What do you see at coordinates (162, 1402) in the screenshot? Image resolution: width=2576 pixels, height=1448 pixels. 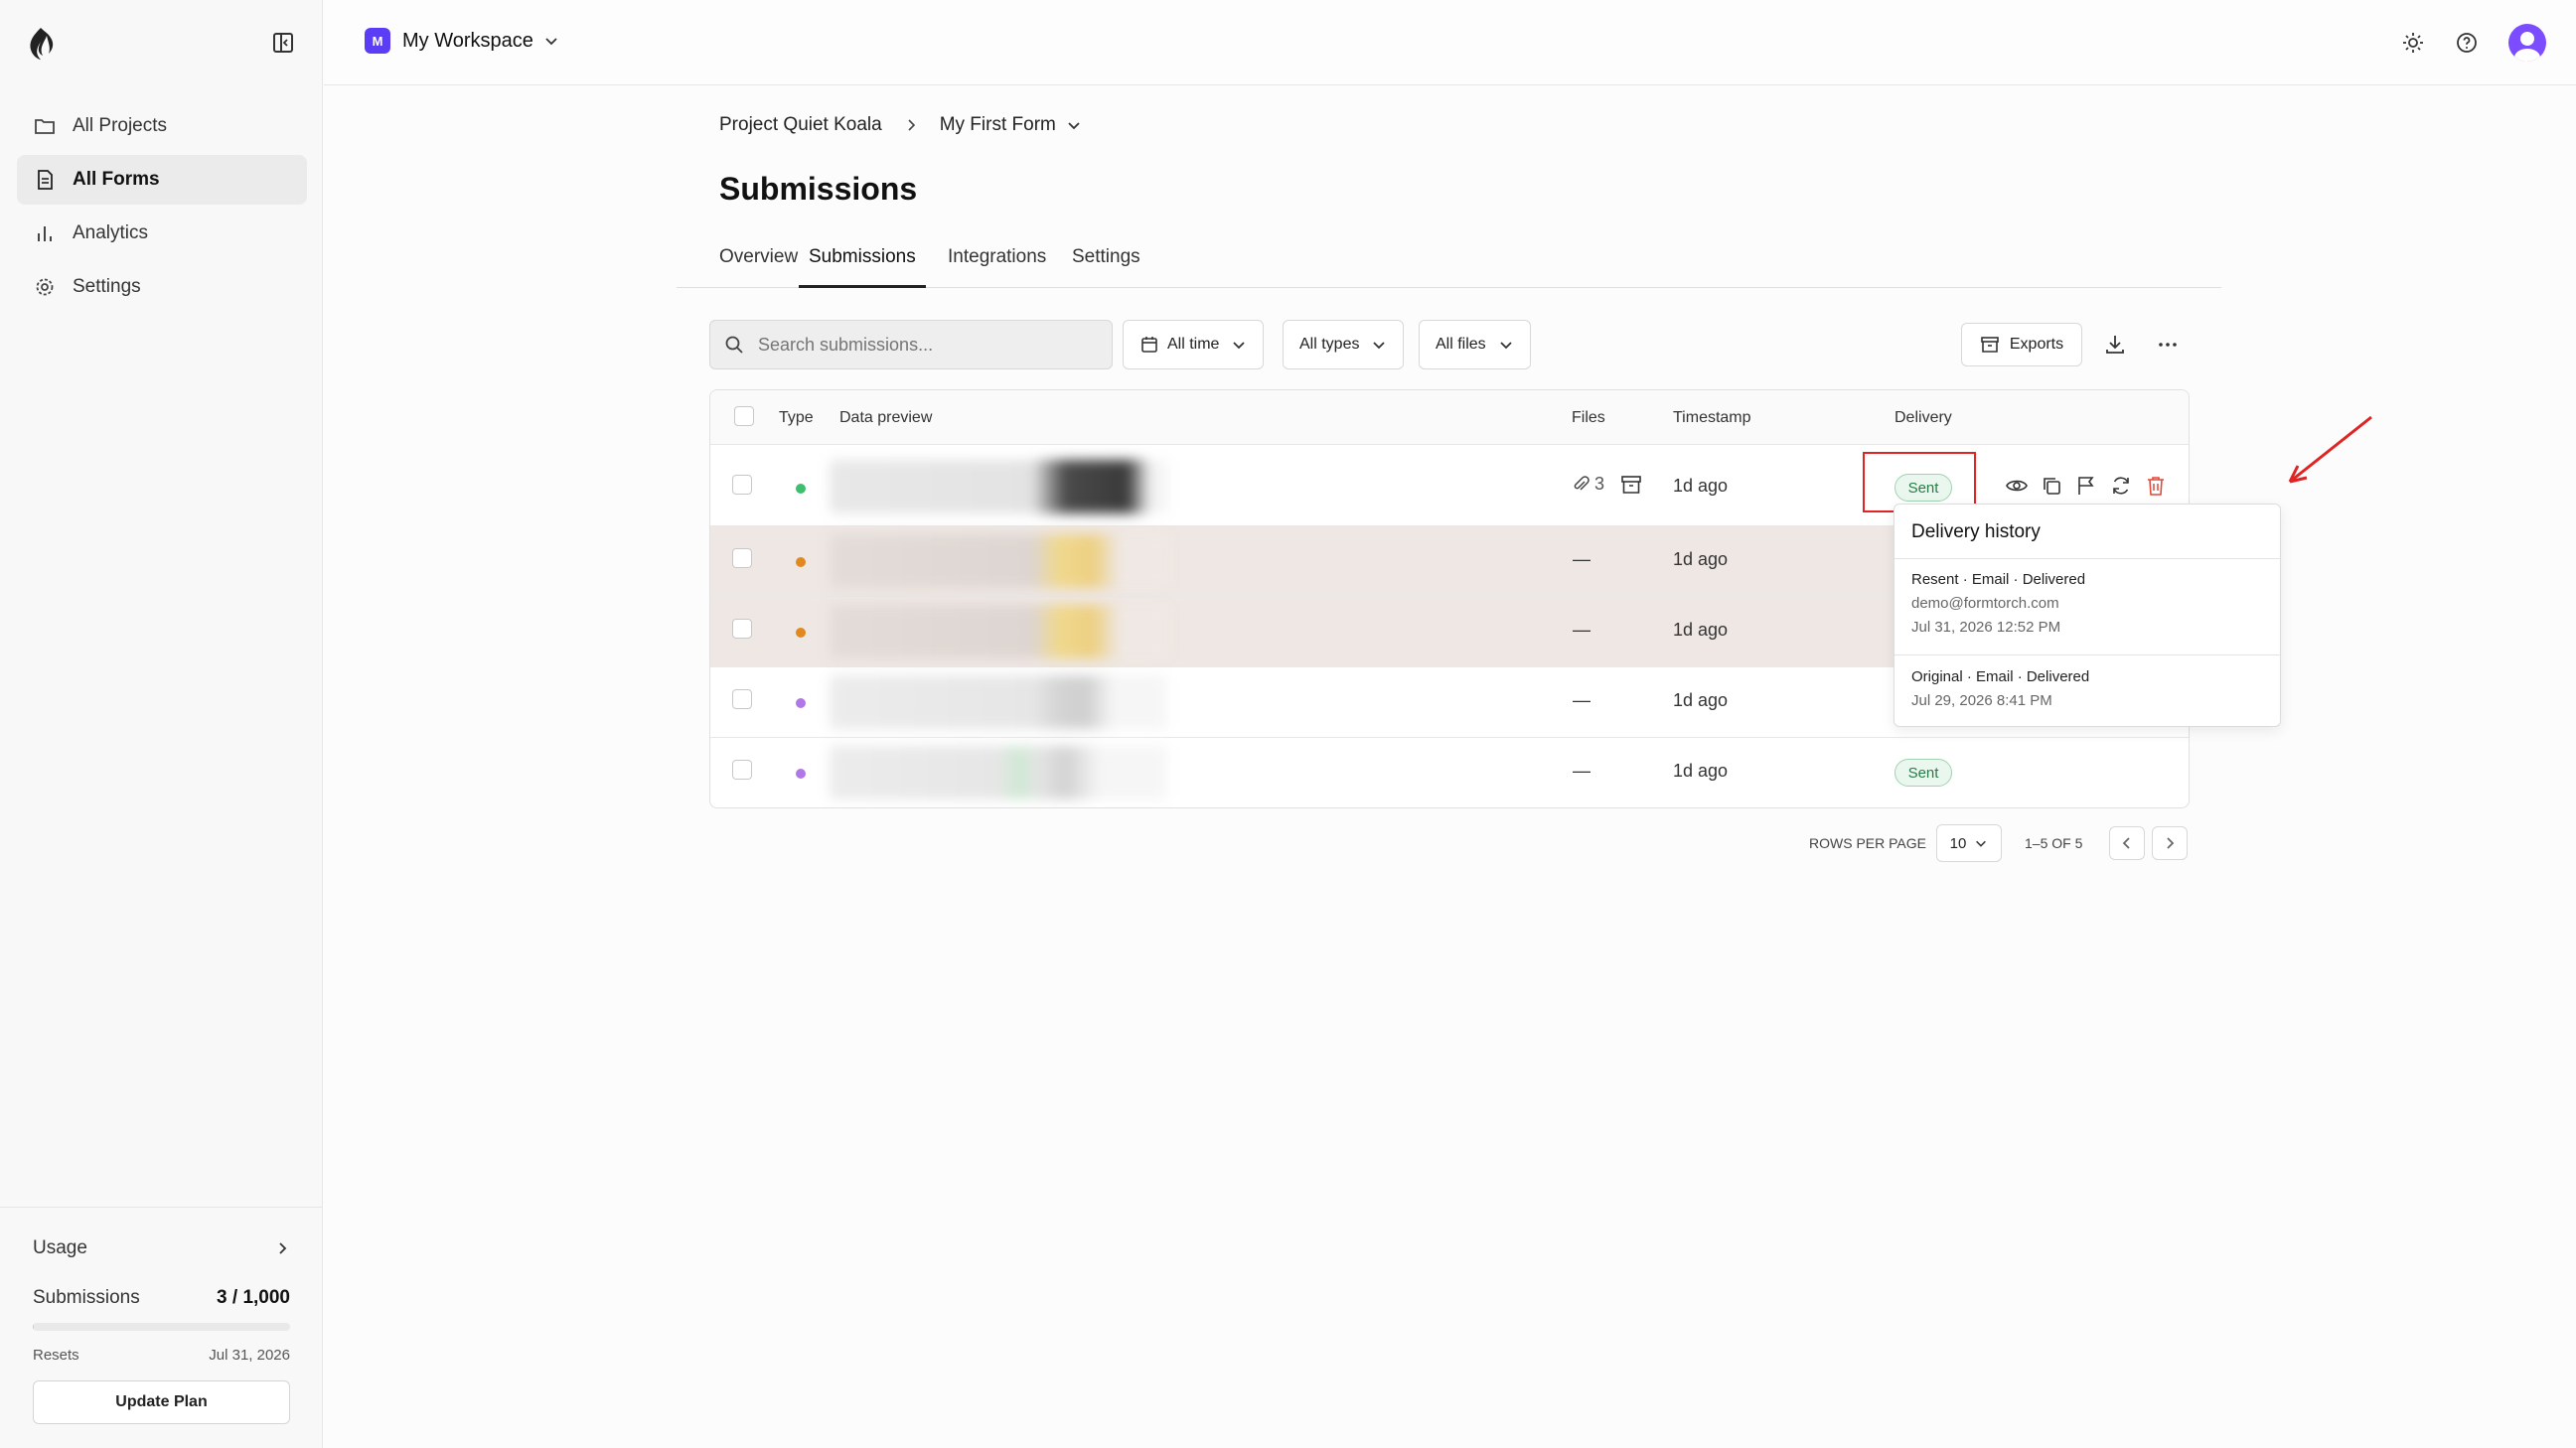 I see `update-plan-button: Update Plan` at bounding box center [162, 1402].